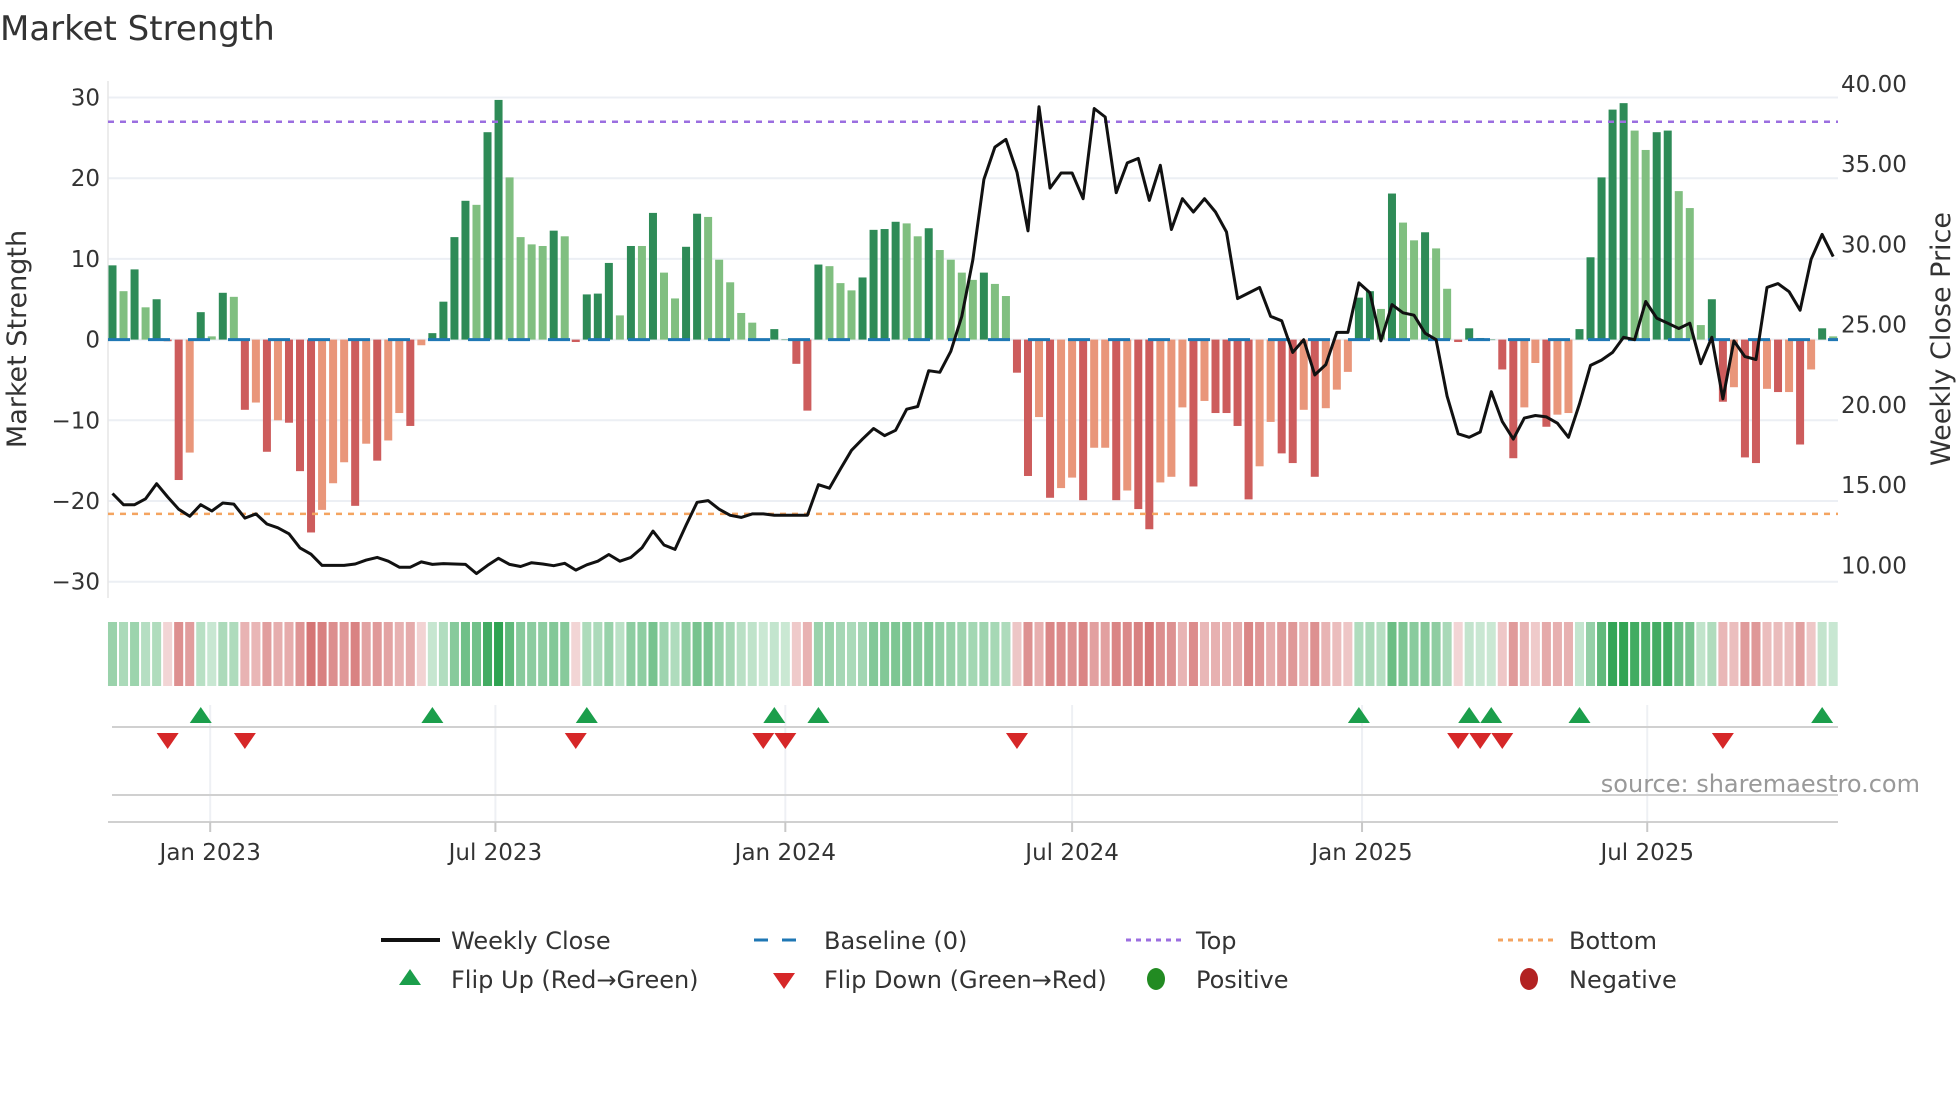  What do you see at coordinates (1874, 245) in the screenshot?
I see `y2-tick-label: 30.00` at bounding box center [1874, 245].